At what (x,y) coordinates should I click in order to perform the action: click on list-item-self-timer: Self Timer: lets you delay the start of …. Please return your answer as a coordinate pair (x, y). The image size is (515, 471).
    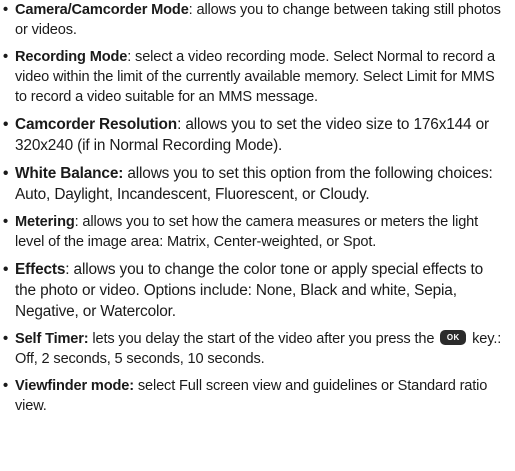
    Looking at the image, I should click on (253, 349).